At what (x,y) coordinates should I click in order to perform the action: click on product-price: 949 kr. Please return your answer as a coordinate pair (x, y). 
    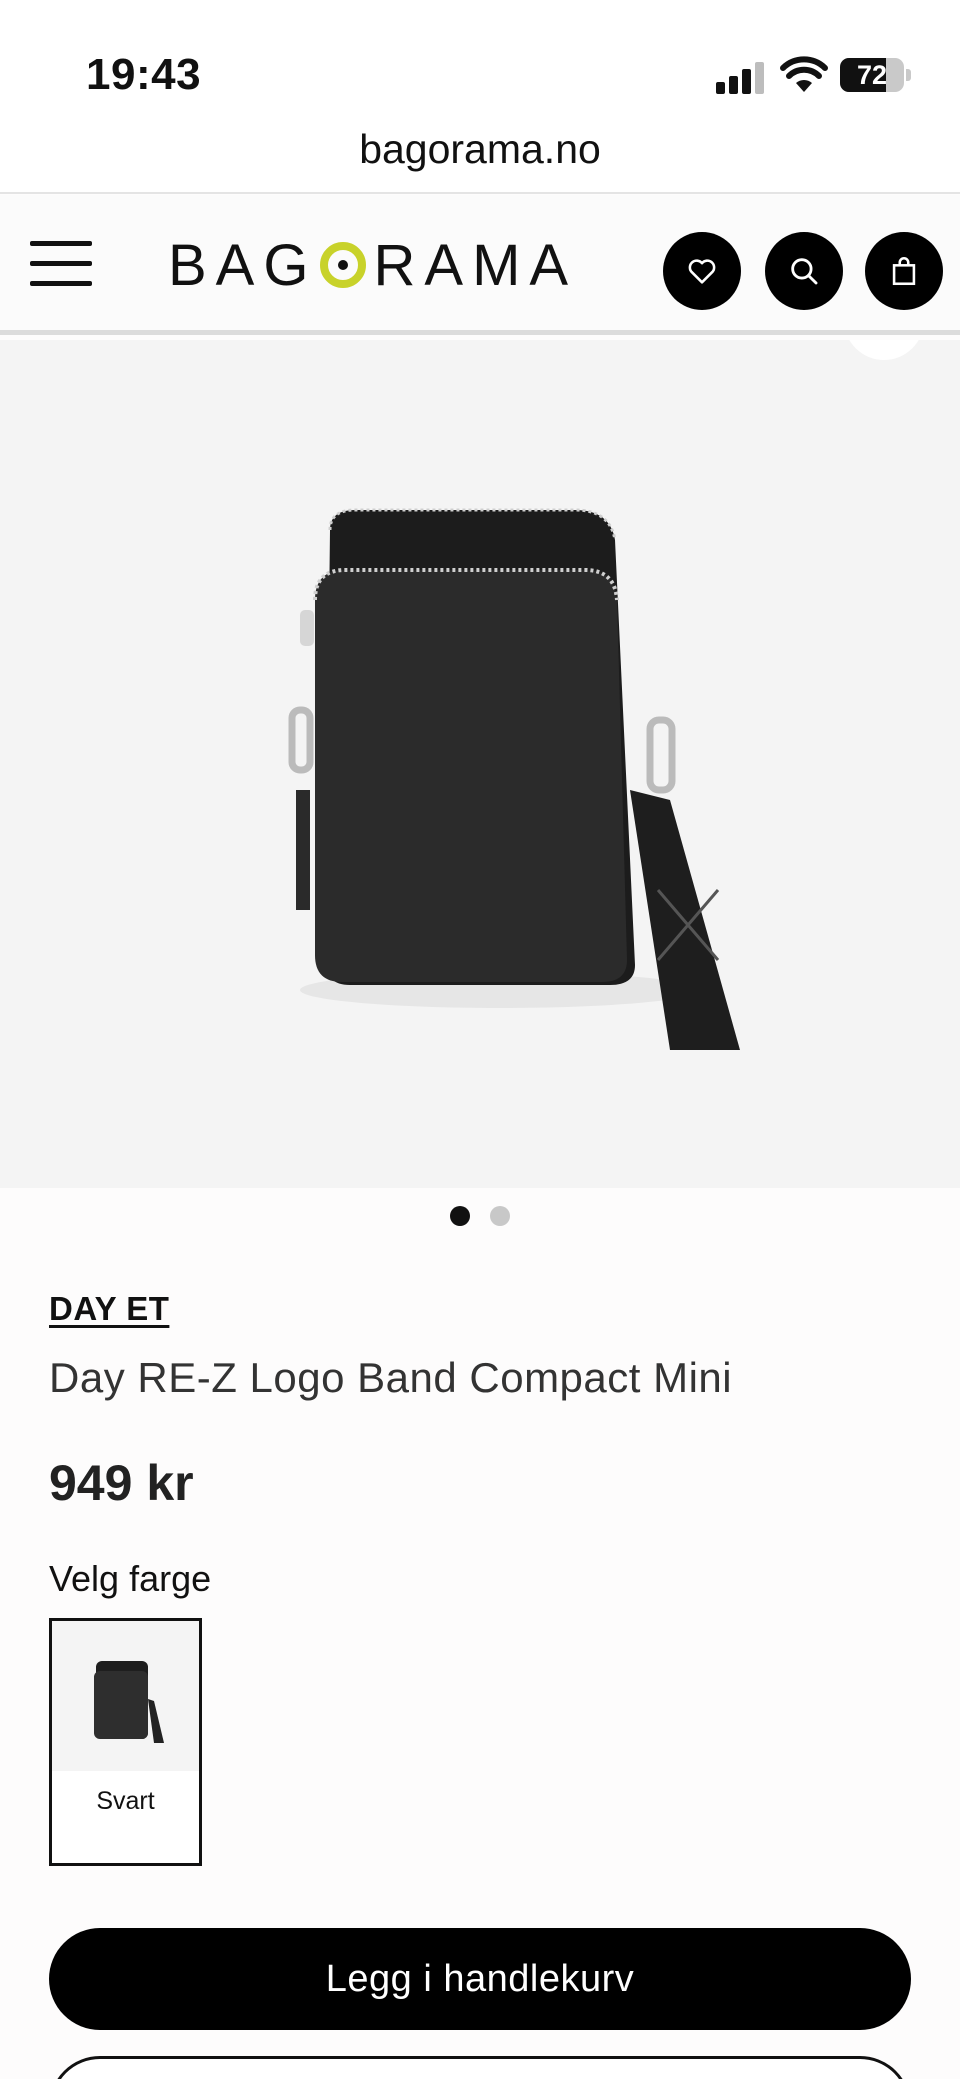
    Looking at the image, I should click on (121, 1483).